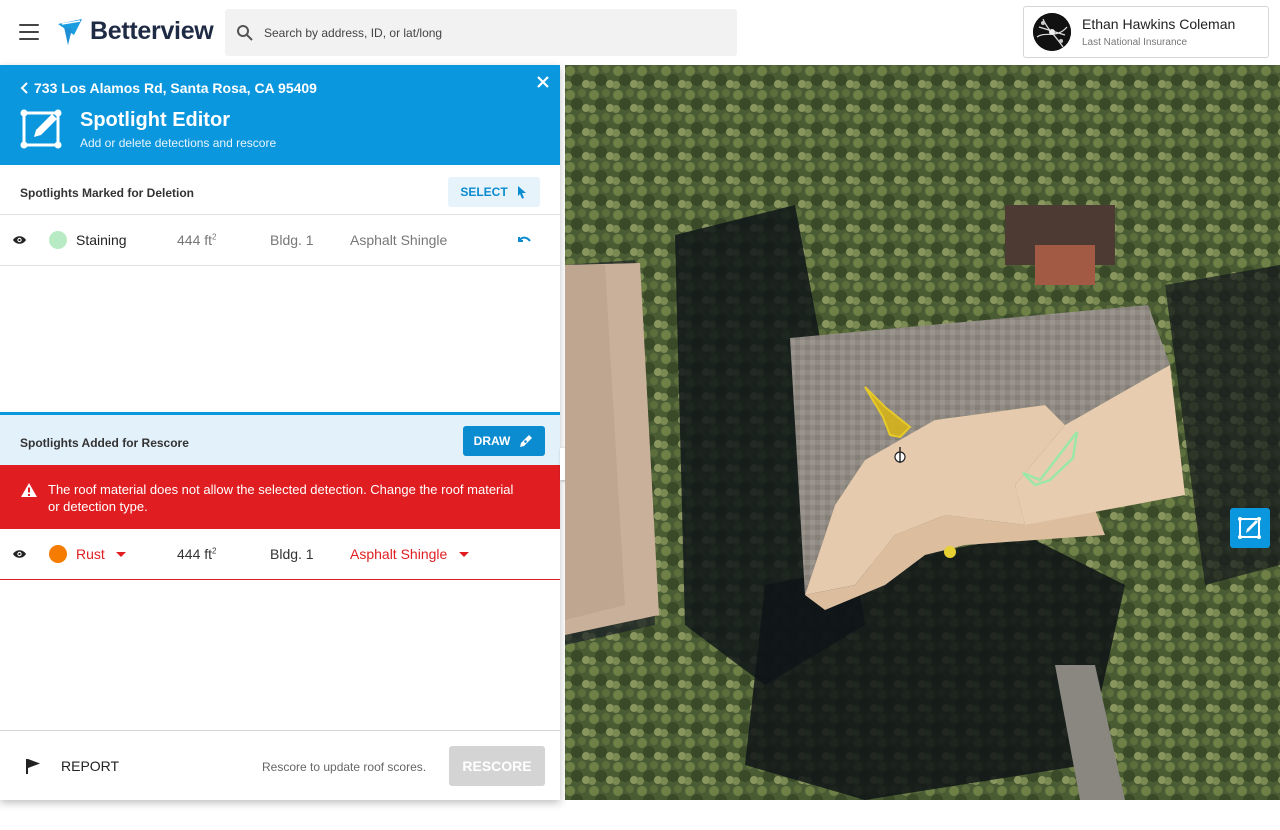 The height and width of the screenshot is (830, 1280). I want to click on detection-type-select: Rust, so click(90, 554).